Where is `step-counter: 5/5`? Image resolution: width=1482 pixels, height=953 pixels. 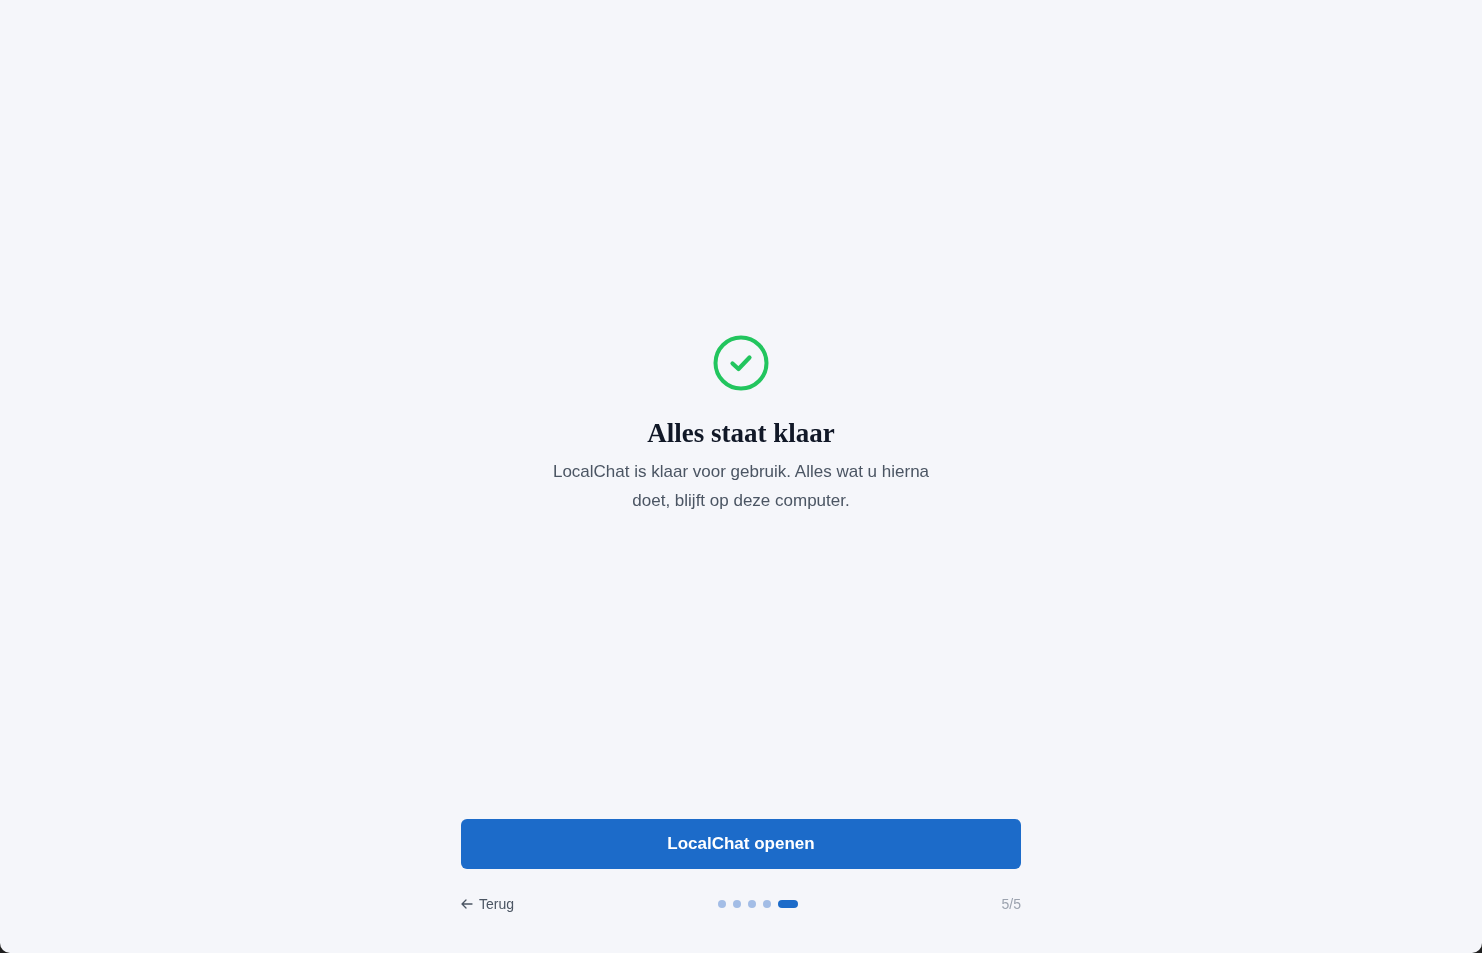 step-counter: 5/5 is located at coordinates (1011, 904).